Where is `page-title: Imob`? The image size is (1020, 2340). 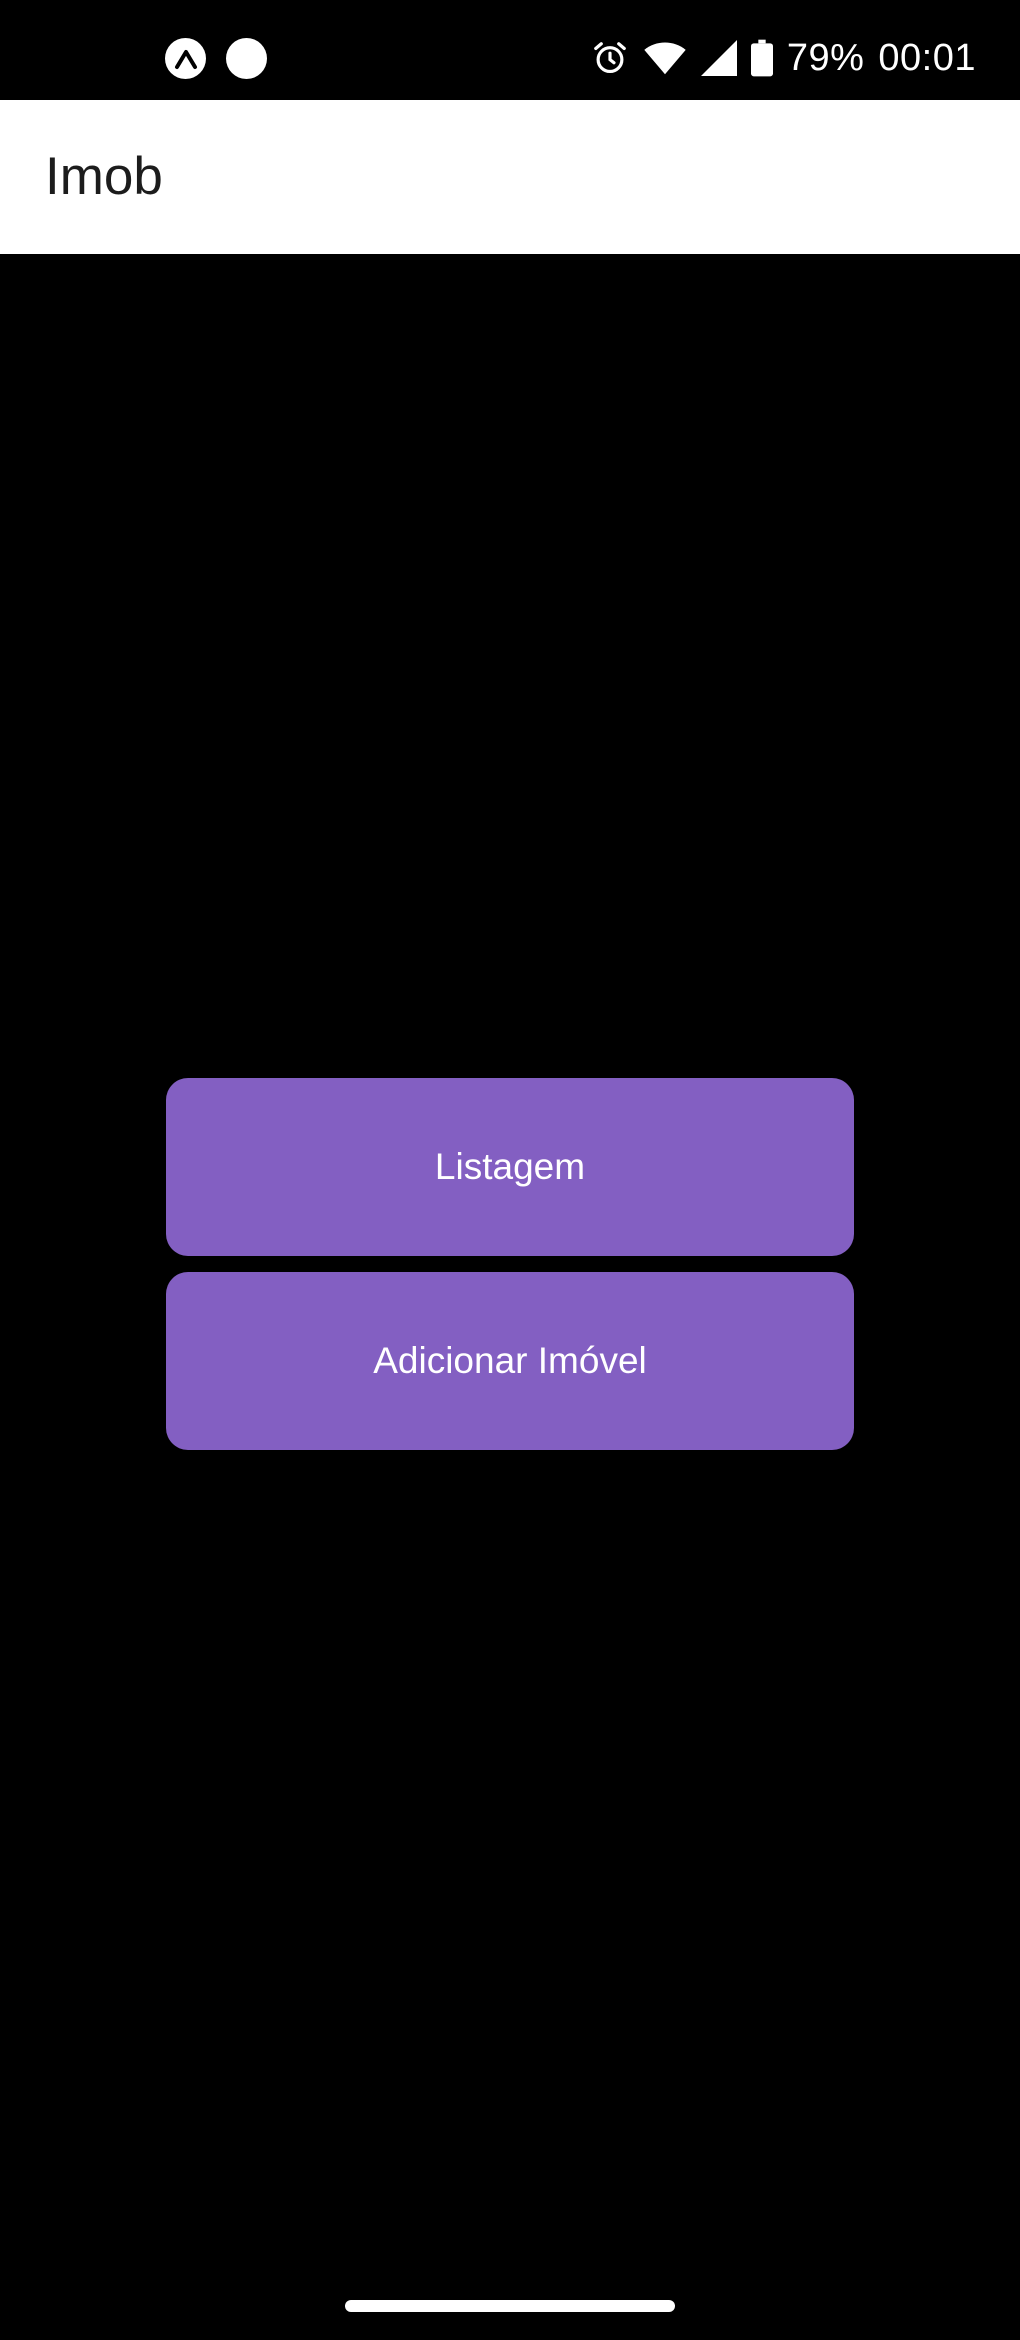 page-title: Imob is located at coordinates (104, 176).